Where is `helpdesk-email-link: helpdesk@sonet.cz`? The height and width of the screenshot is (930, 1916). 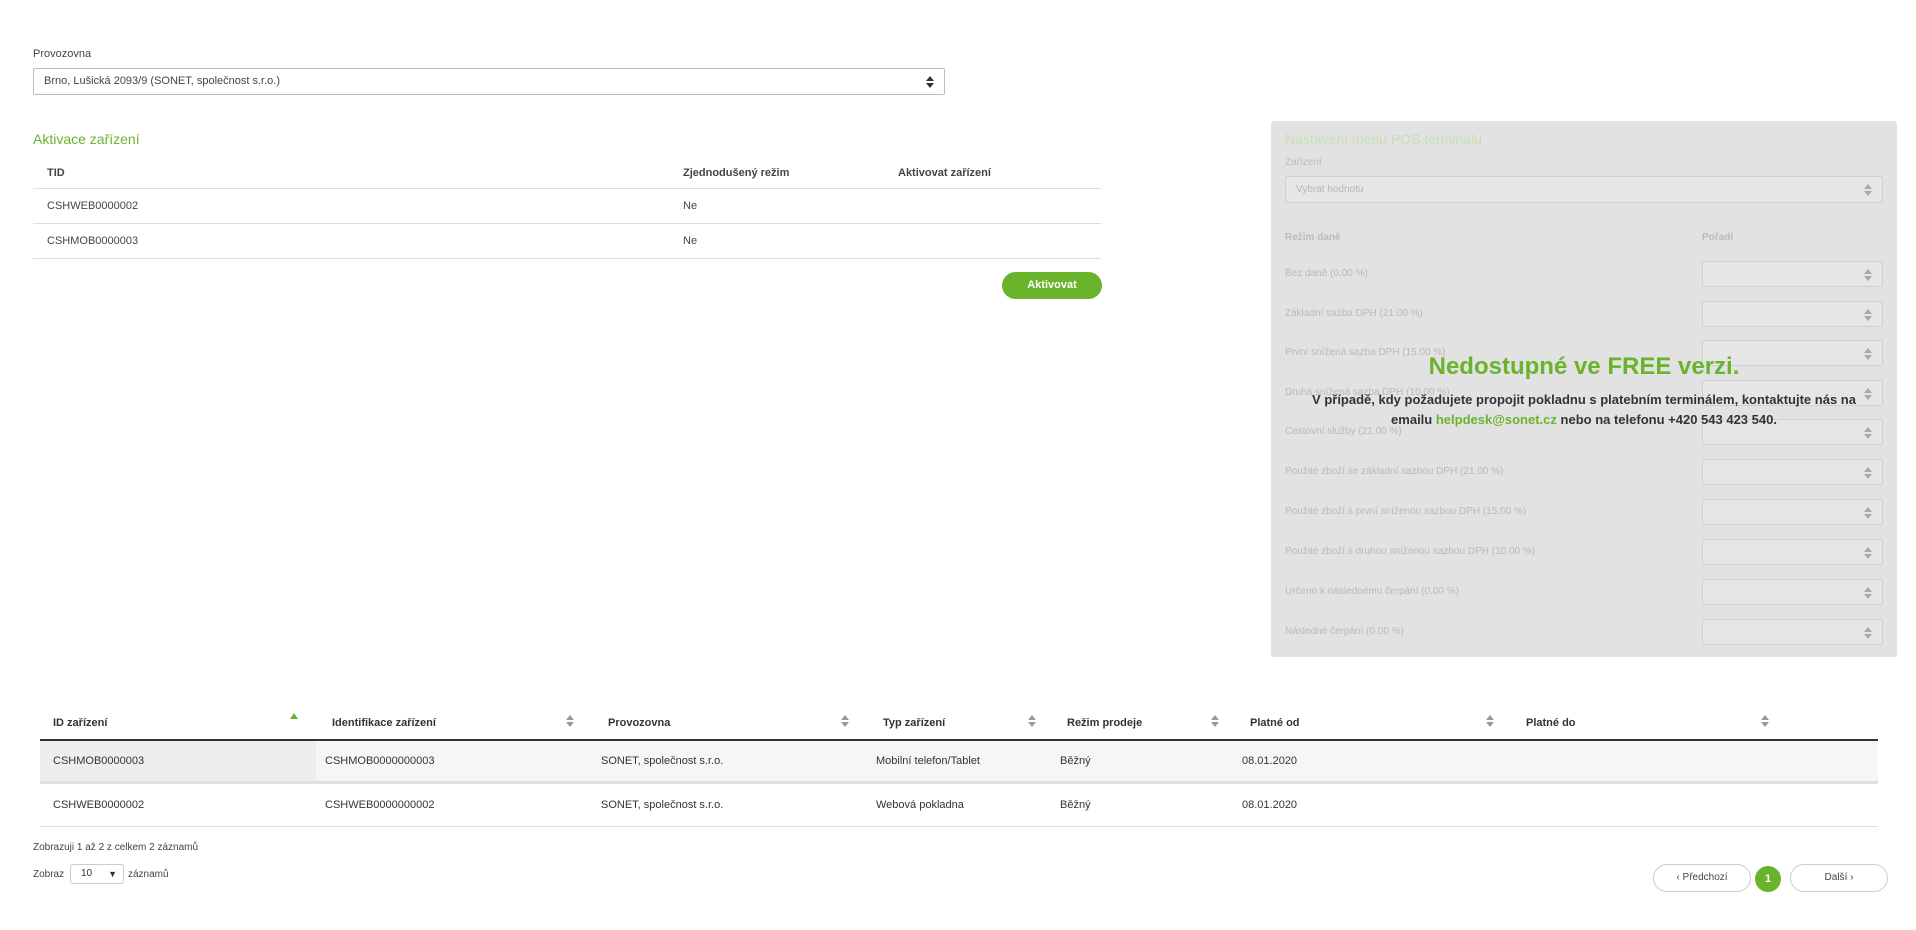 helpdesk-email-link: helpdesk@sonet.cz is located at coordinates (1496, 419).